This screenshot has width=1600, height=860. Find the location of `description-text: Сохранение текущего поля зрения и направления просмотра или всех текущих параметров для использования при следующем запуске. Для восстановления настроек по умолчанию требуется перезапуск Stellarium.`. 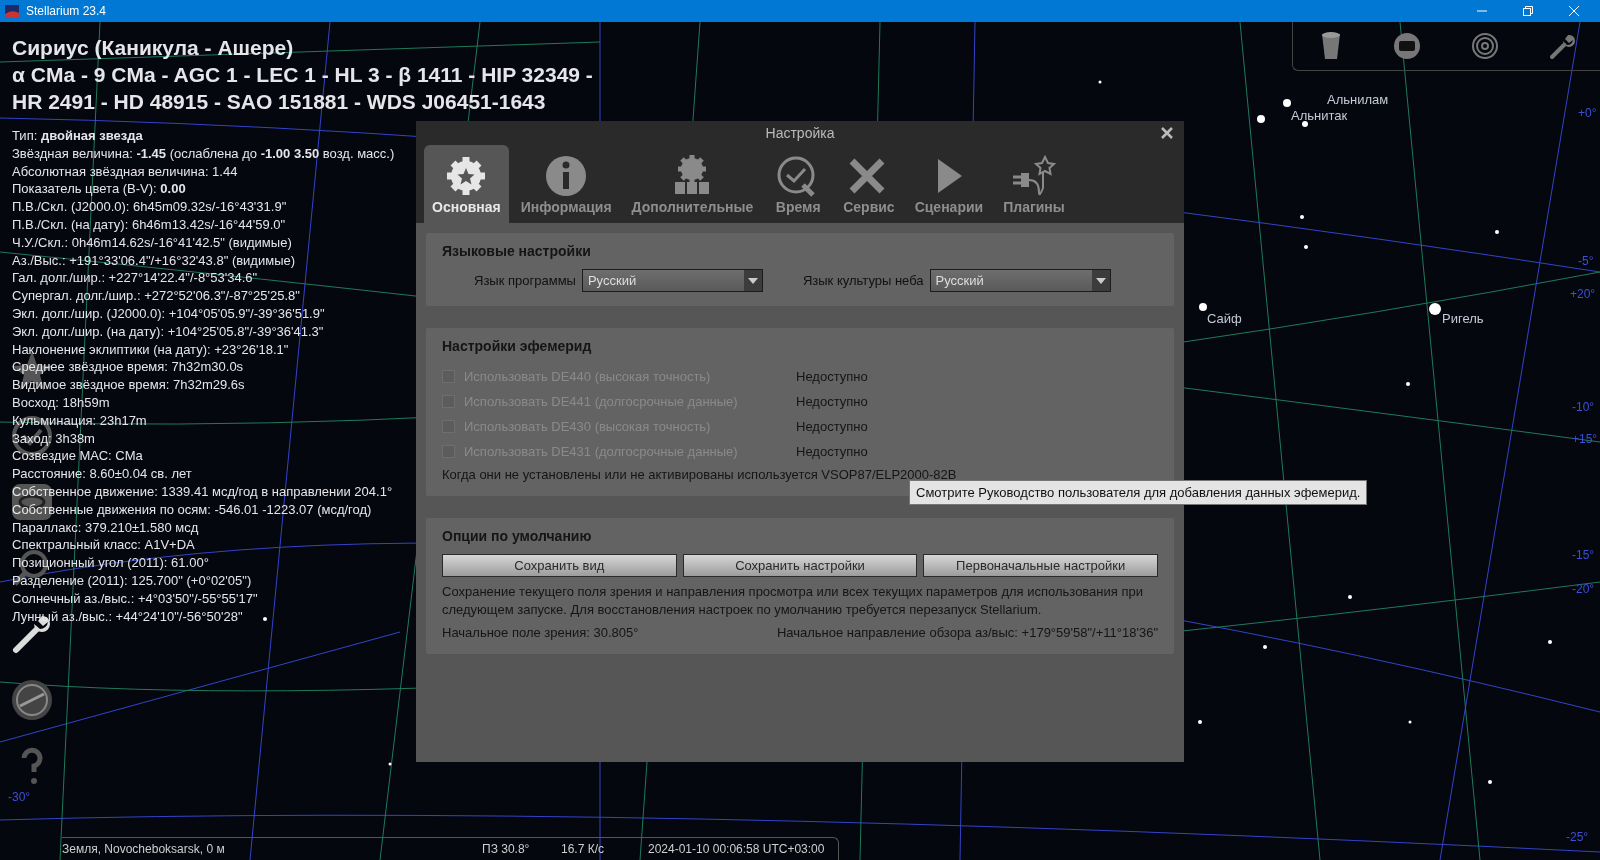

description-text: Сохранение текущего поля зрения и направления просмотра или всех текущих параметров для использования при следующем запуске. Для восстановления настроек по умолчанию требуется перезапуск Stellarium. is located at coordinates (793, 601).